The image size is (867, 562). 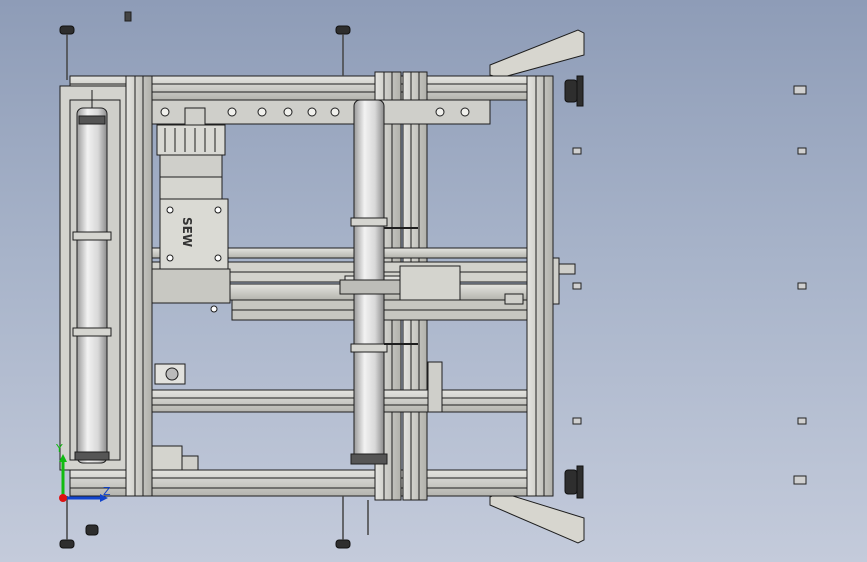 I want to click on adjust-knob-bottom-mid, so click(x=343, y=544).